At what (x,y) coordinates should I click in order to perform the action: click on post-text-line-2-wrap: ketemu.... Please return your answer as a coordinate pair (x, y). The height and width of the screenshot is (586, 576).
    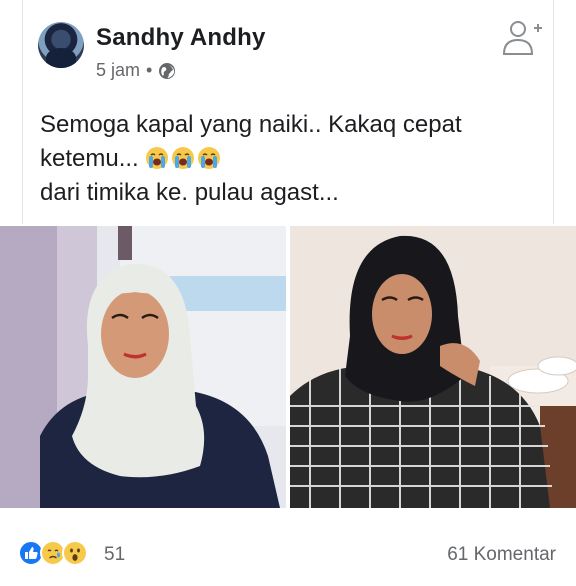
    Looking at the image, I should click on (290, 159).